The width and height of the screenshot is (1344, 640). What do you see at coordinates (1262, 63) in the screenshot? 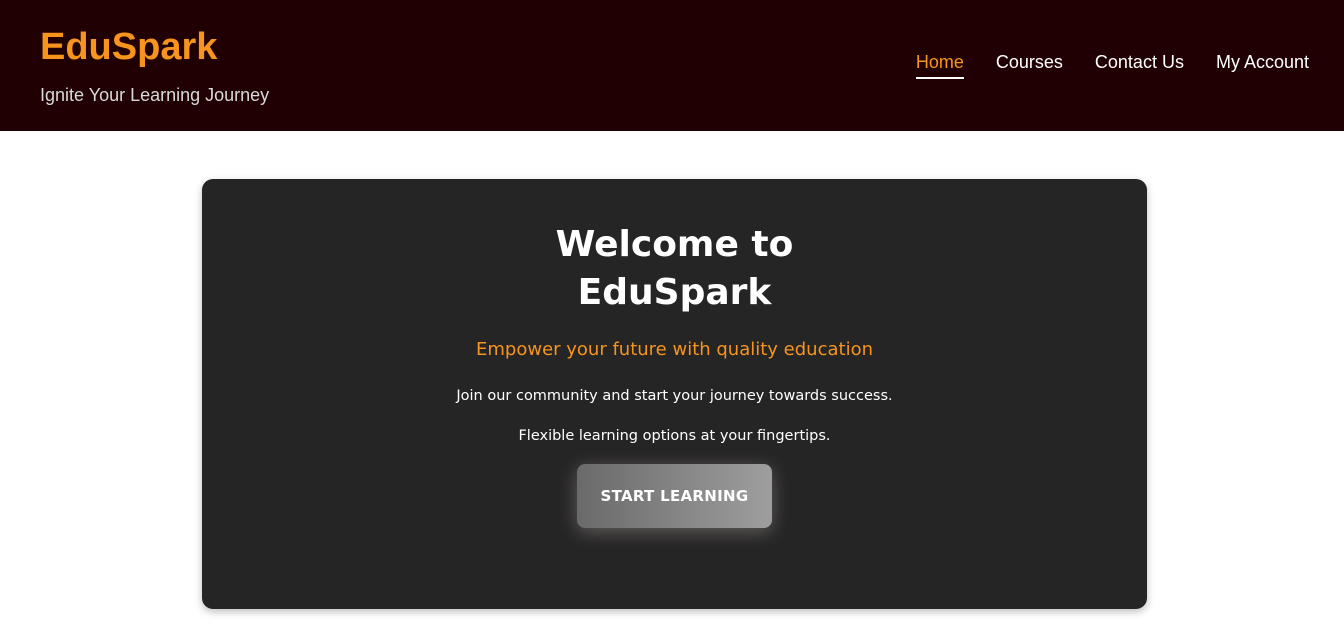
I see `nav-link-my-account: My Account` at bounding box center [1262, 63].